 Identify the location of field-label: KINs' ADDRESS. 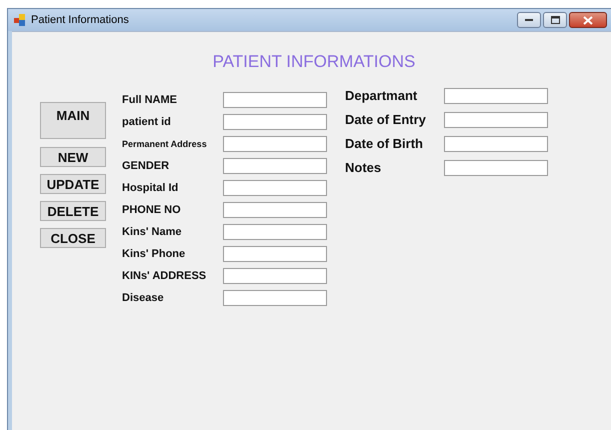
(165, 276).